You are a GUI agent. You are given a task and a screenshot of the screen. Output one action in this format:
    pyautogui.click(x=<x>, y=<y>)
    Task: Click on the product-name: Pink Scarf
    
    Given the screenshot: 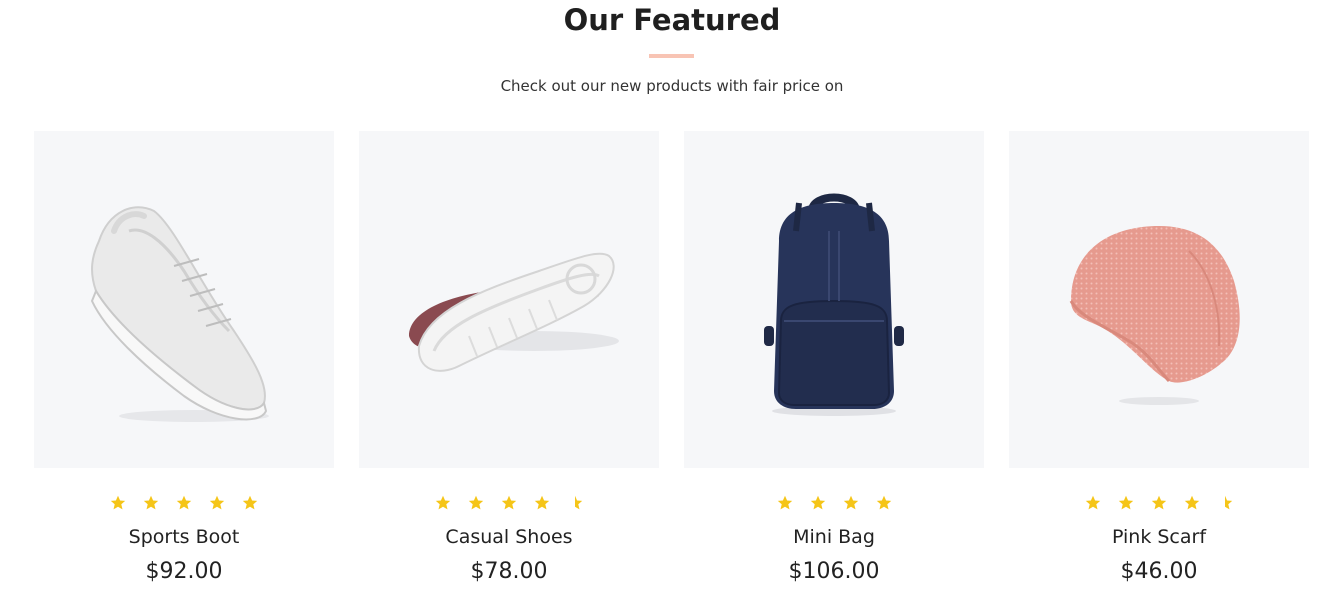 What is the action you would take?
    pyautogui.click(x=1159, y=537)
    